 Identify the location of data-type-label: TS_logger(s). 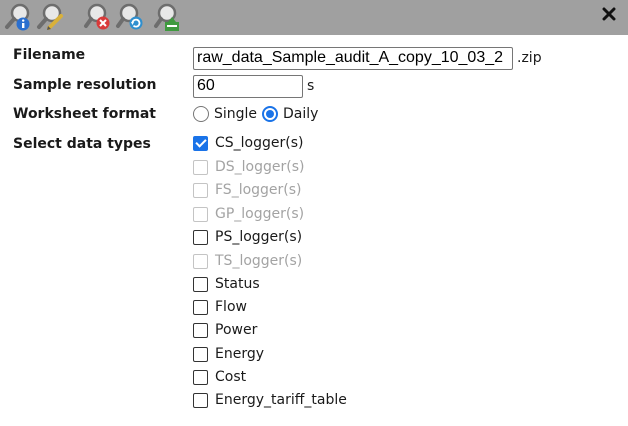
(259, 261).